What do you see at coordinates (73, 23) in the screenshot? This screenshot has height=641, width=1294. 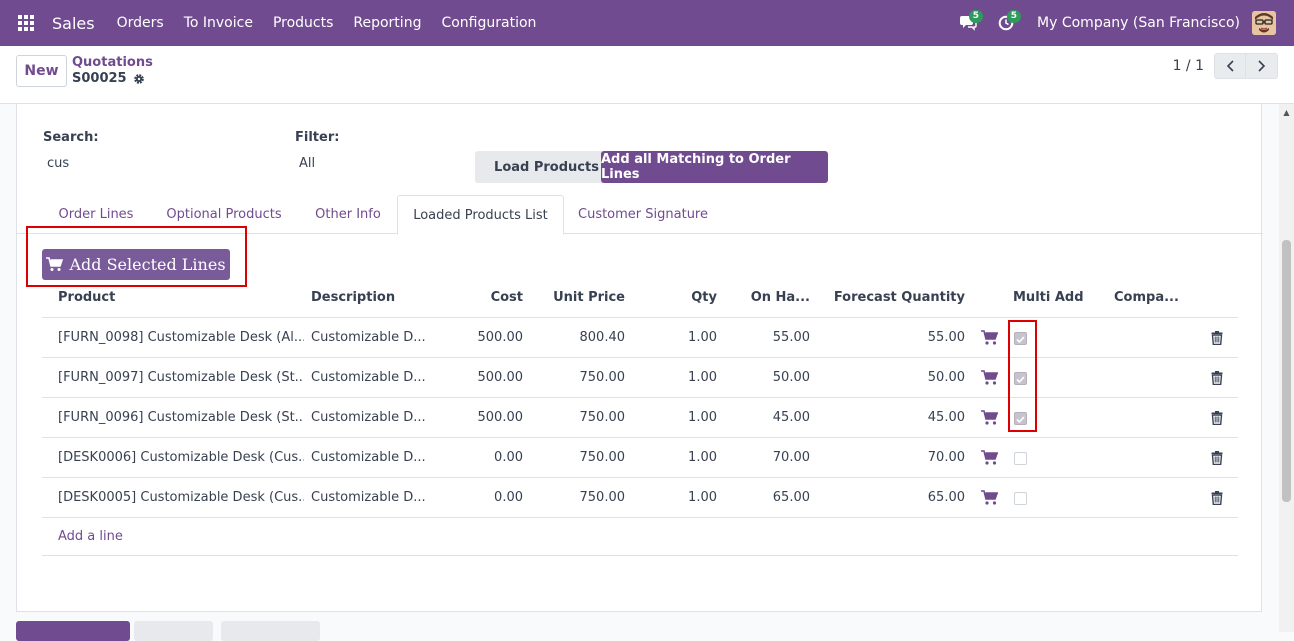 I see `app-name: Sales` at bounding box center [73, 23].